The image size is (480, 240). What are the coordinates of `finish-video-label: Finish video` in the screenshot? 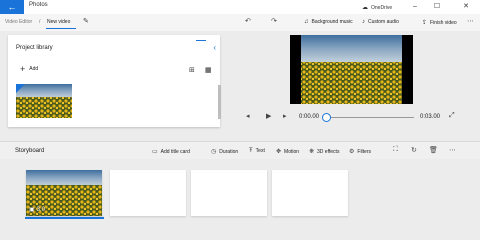 It's located at (443, 22).